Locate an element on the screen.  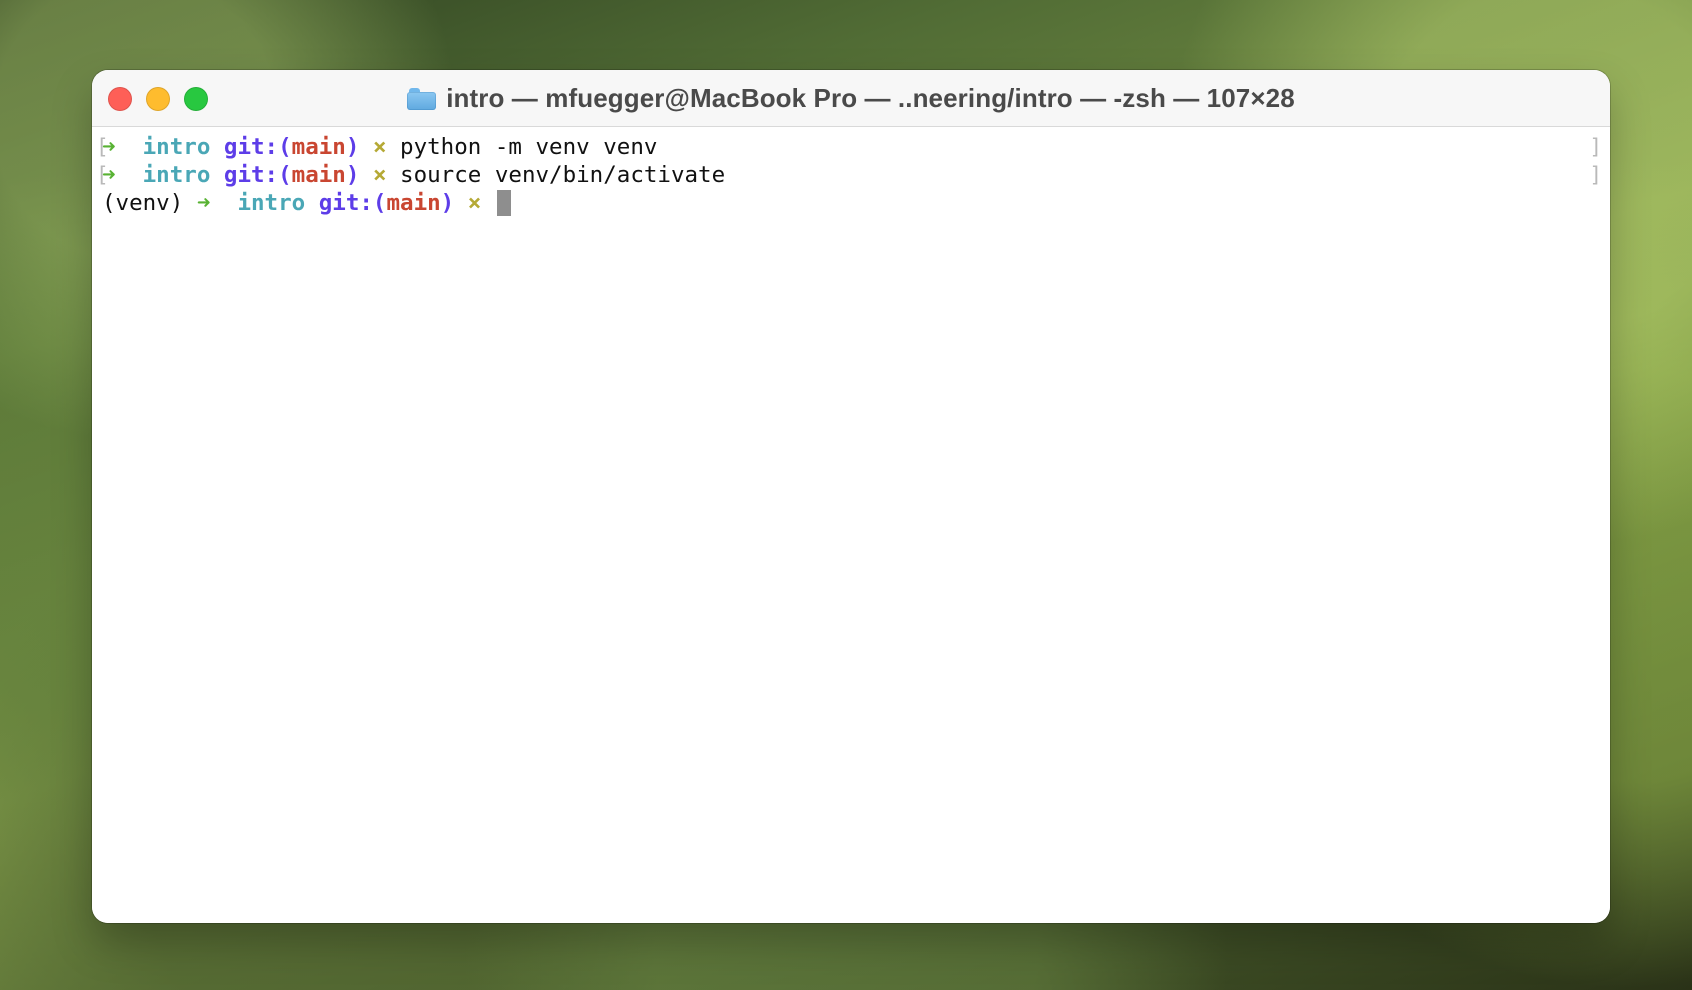
minimize-icon is located at coordinates (158, 99).